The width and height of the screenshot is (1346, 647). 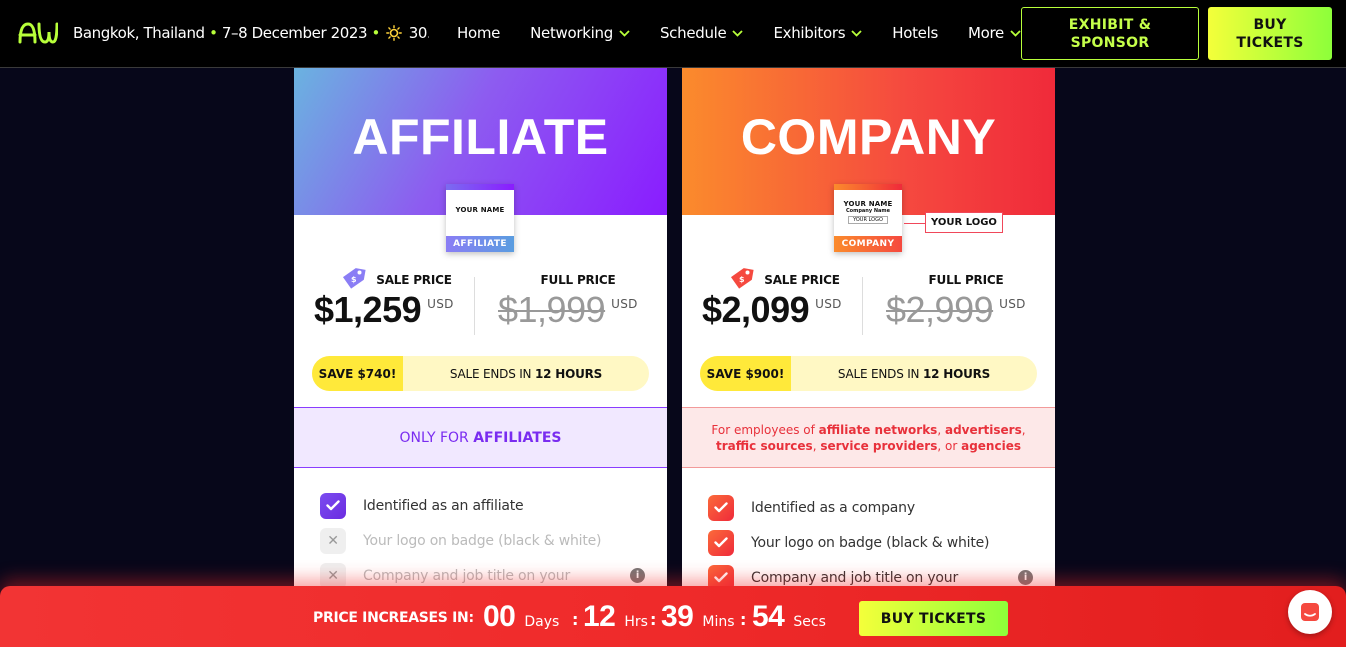 I want to click on feature-item: ✕ Your logo on badge (black & white), so click(x=485, y=540).